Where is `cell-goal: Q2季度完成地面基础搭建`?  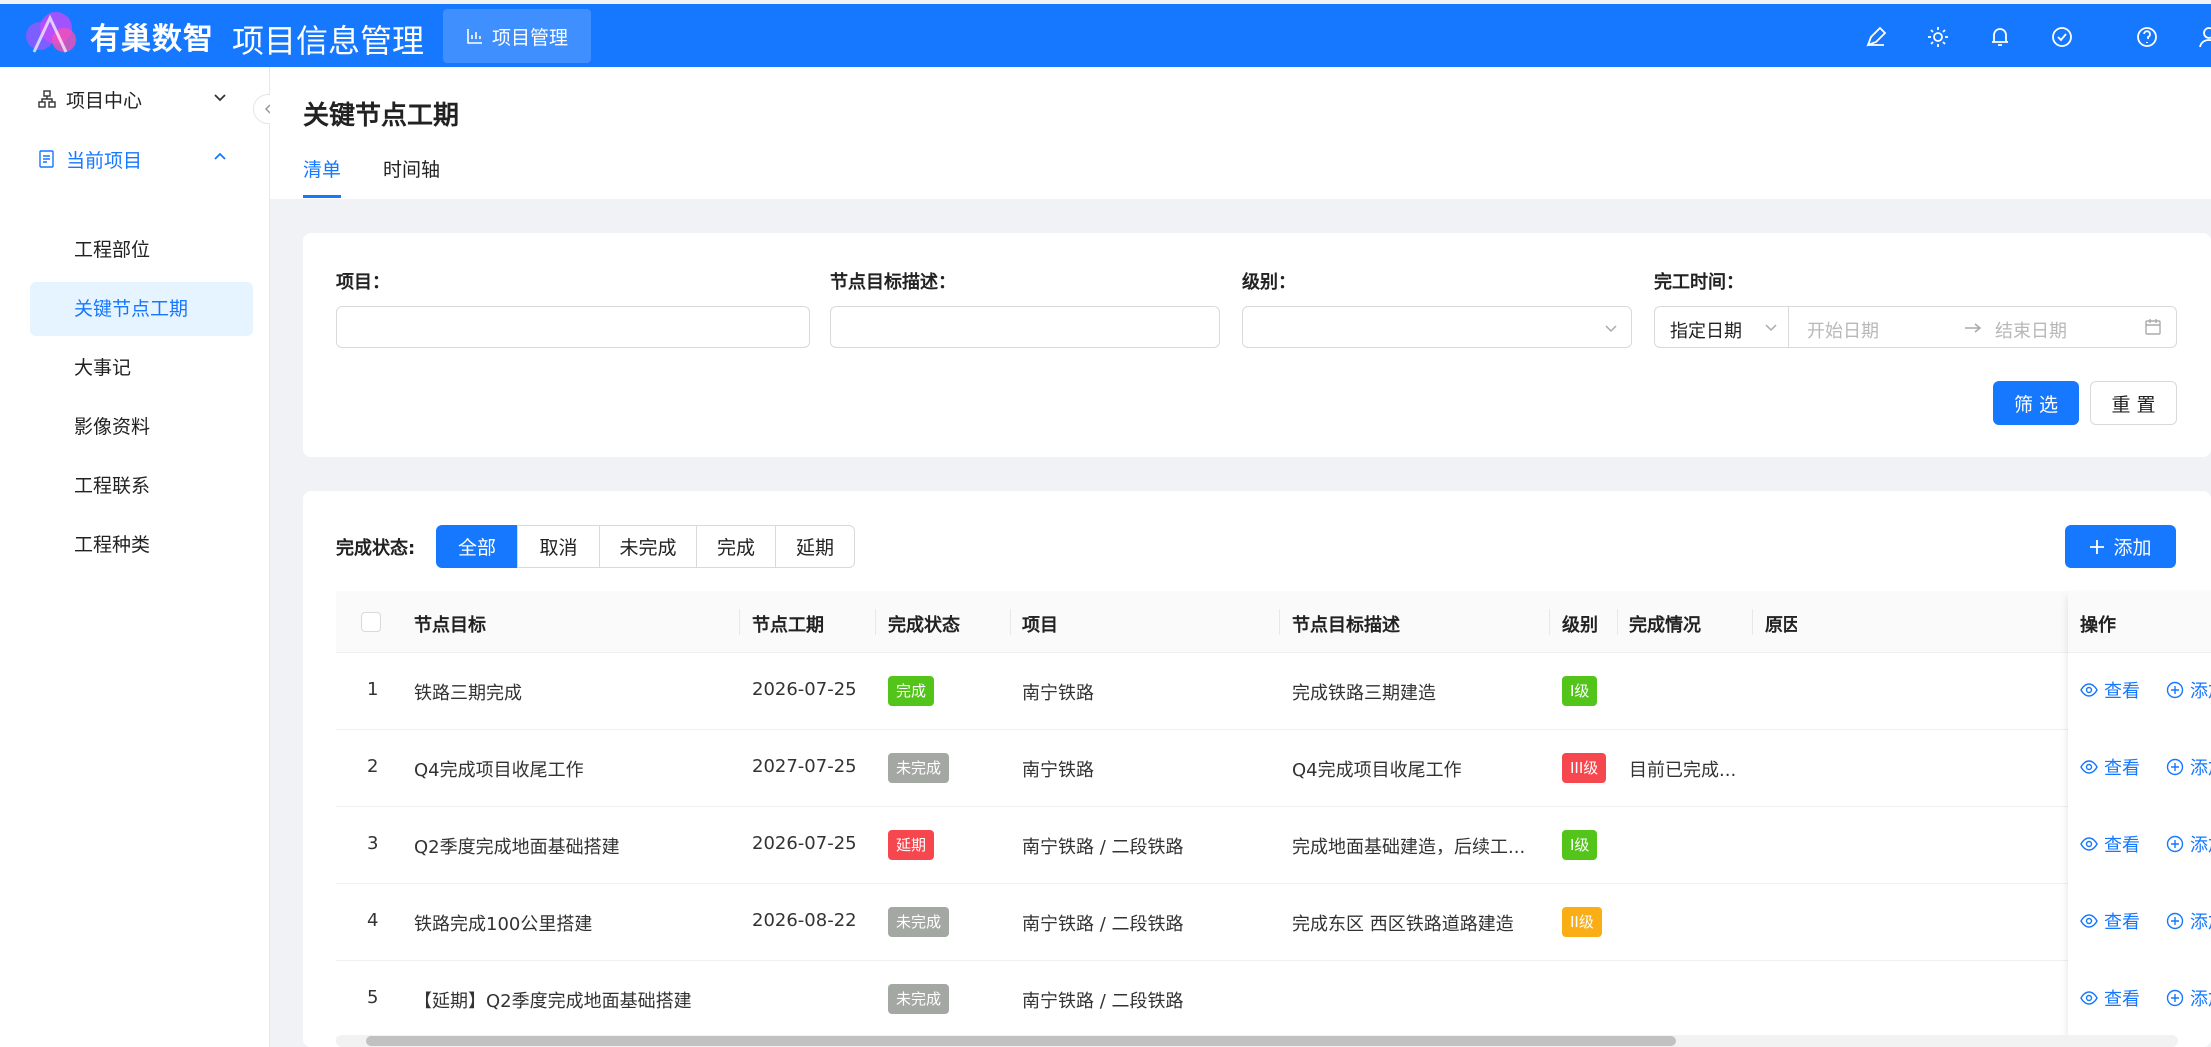
cell-goal: Q2季度完成地面基础搭建 is located at coordinates (517, 847).